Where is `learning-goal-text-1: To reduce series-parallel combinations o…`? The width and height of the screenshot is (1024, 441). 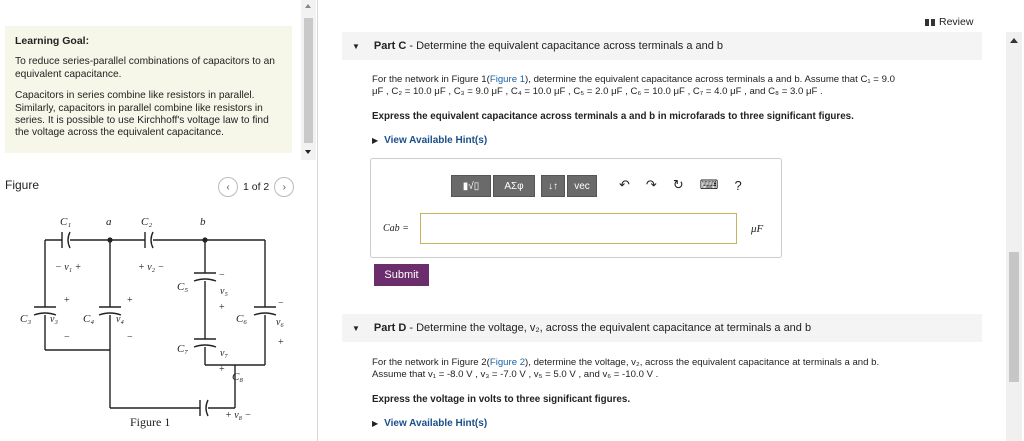 learning-goal-text-1: To reduce series-parallel combinations o… is located at coordinates (145, 68).